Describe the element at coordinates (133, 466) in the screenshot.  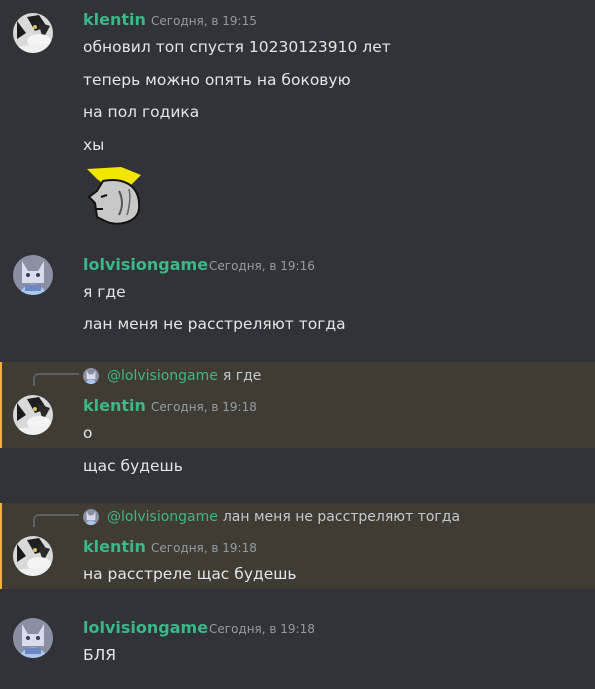
I see `message-text: щас будешь` at that location.